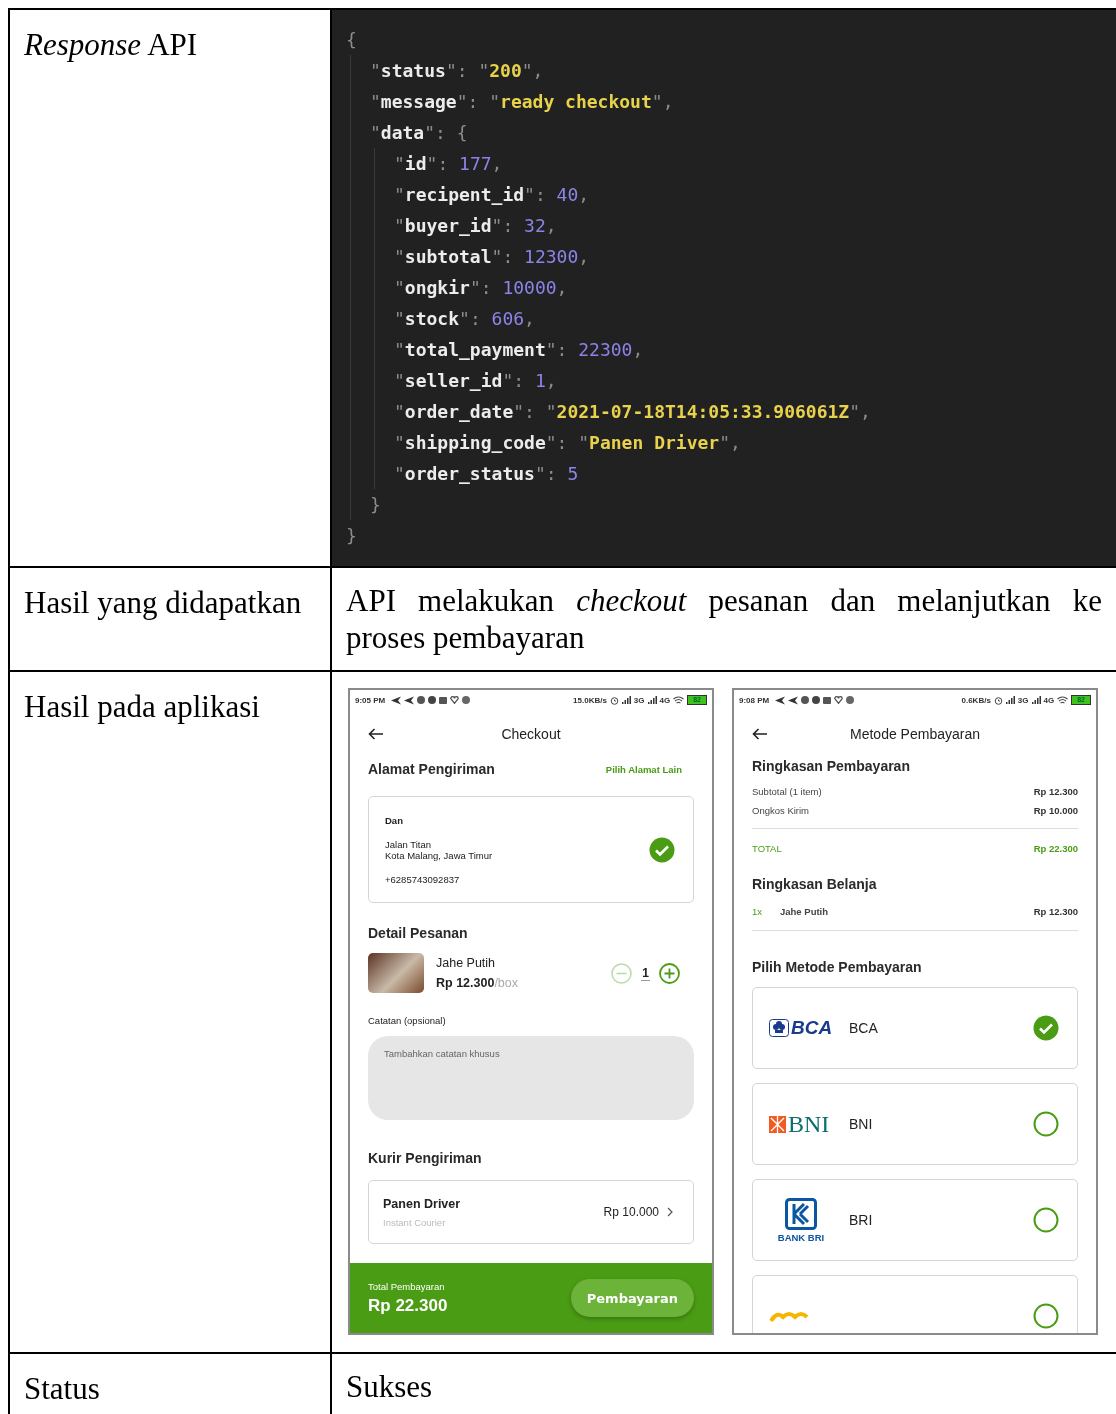 The height and width of the screenshot is (1414, 1116). I want to click on code-line: "buyer_id": 32,, so click(476, 226).